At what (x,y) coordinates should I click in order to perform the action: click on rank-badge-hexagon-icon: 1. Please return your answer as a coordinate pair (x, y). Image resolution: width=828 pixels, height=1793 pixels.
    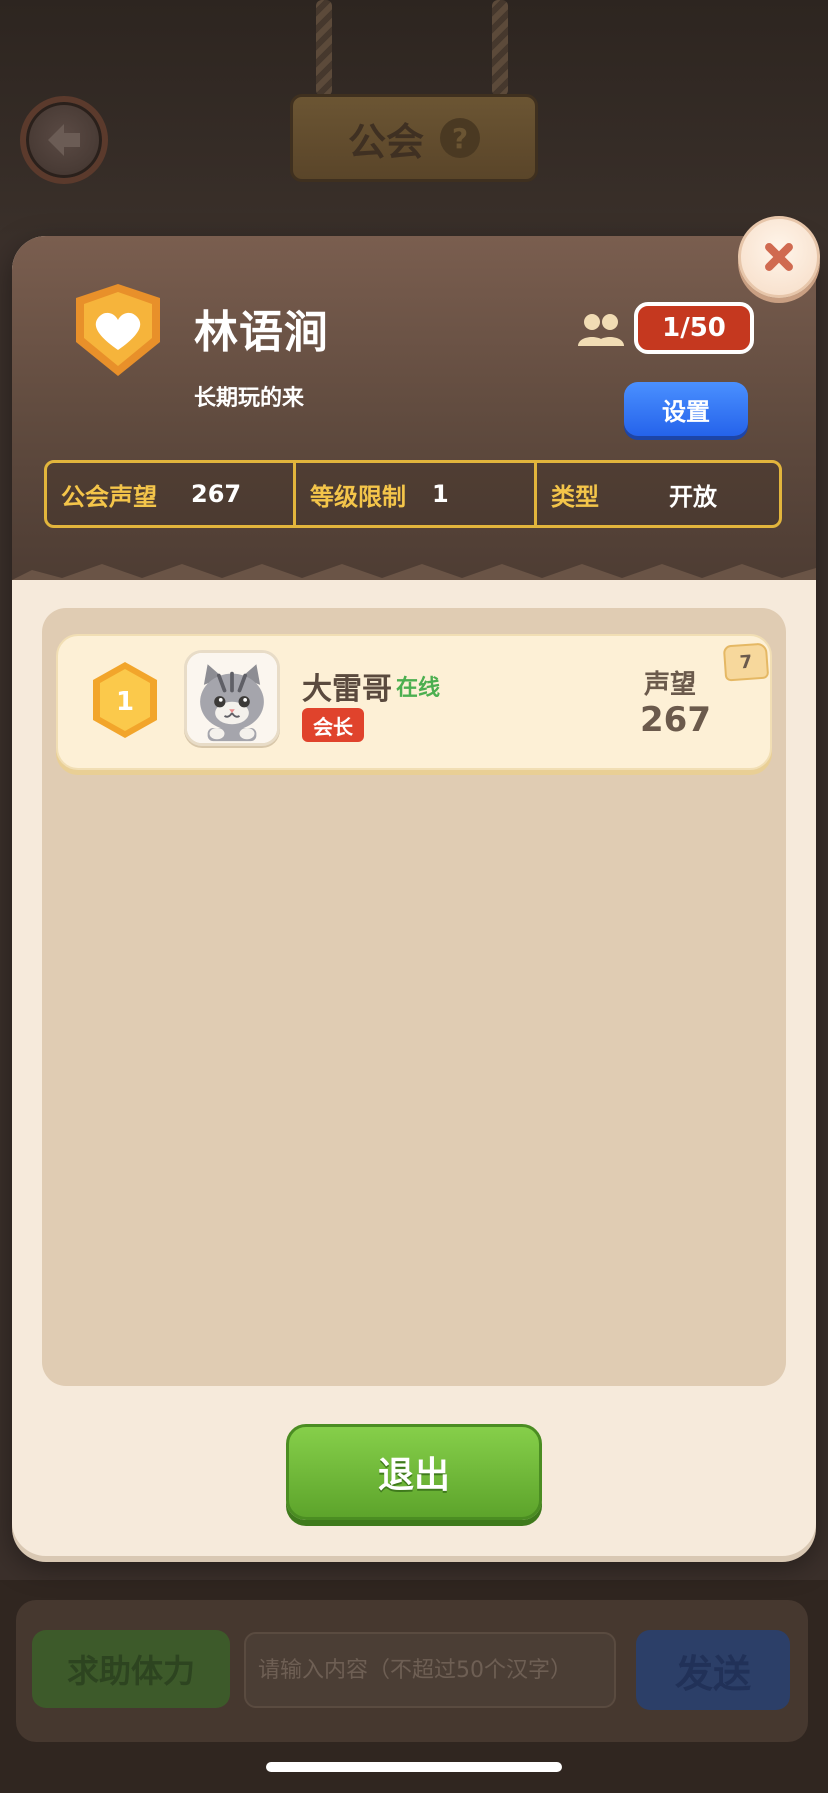
    Looking at the image, I should click on (125, 700).